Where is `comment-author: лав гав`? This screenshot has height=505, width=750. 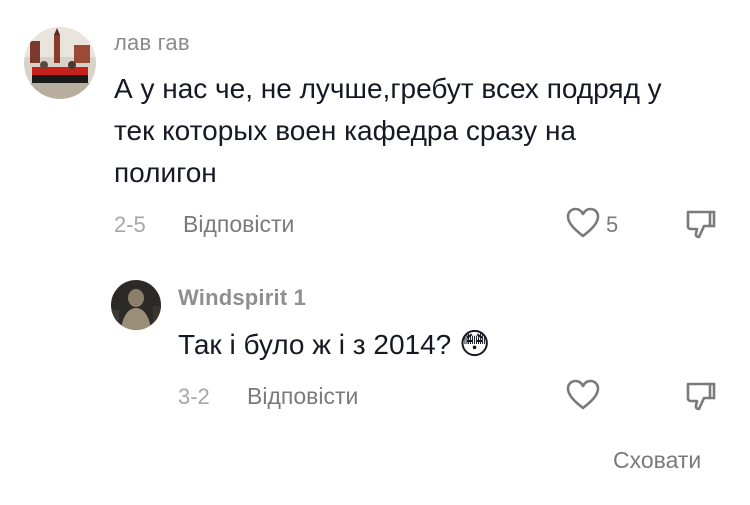 comment-author: лав гав is located at coordinates (152, 43).